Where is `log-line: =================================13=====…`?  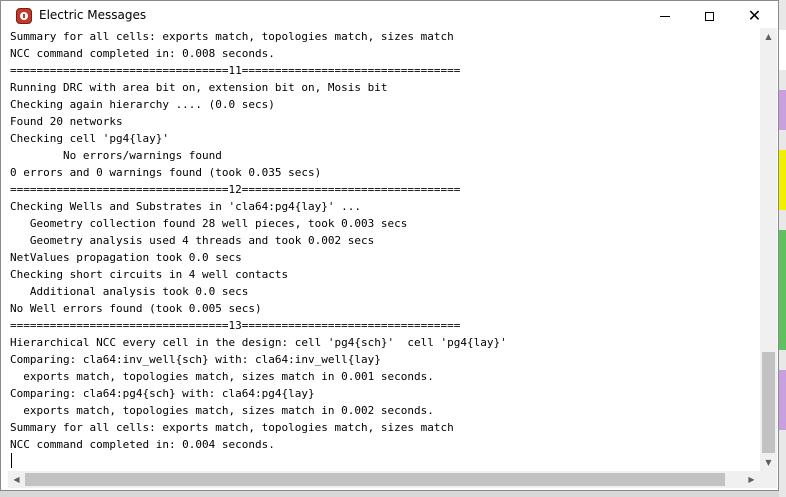
log-line: =================================13=====… is located at coordinates (235, 325).